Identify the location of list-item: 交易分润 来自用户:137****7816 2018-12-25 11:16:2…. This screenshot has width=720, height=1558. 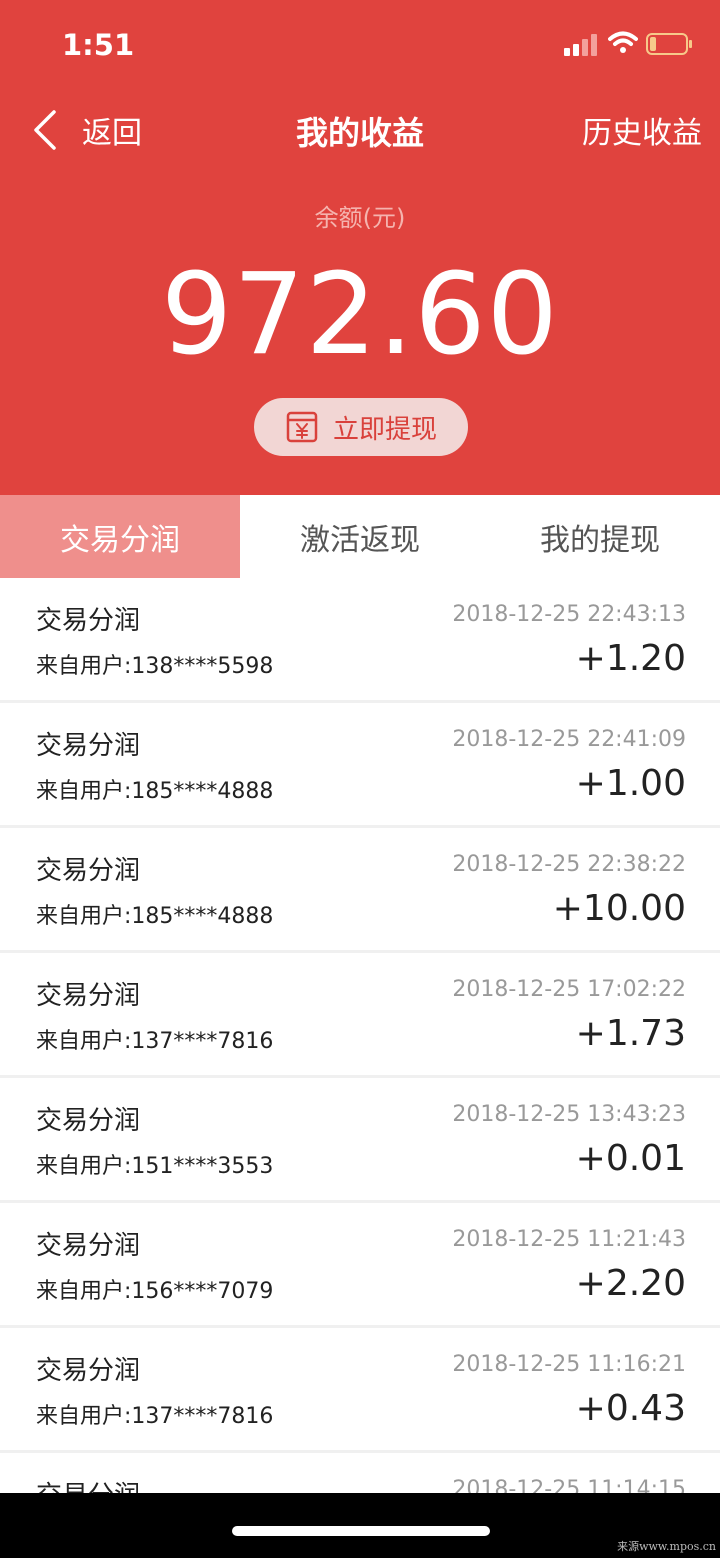
(360, 1389).